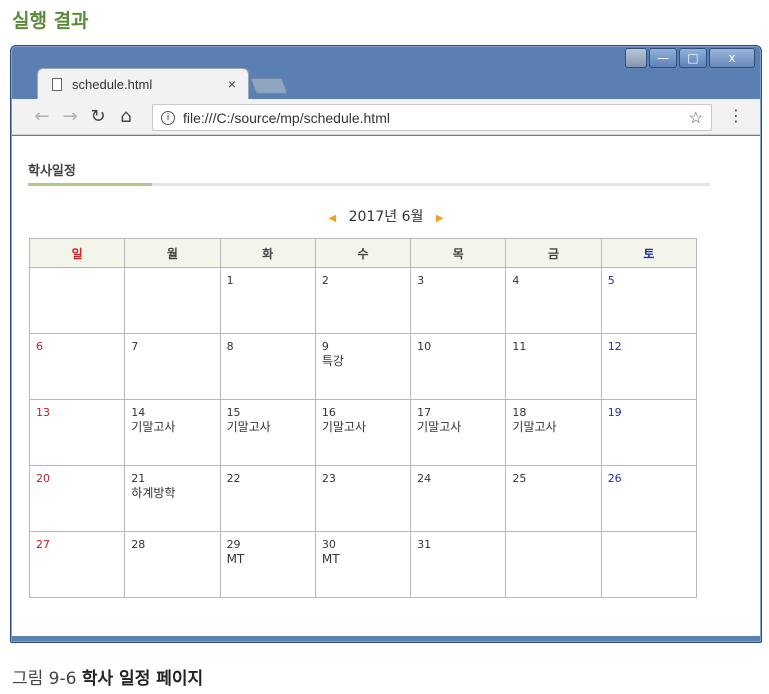 The height and width of the screenshot is (694, 769). What do you see at coordinates (458, 366) in the screenshot?
I see `calendar-day-cell: 10` at bounding box center [458, 366].